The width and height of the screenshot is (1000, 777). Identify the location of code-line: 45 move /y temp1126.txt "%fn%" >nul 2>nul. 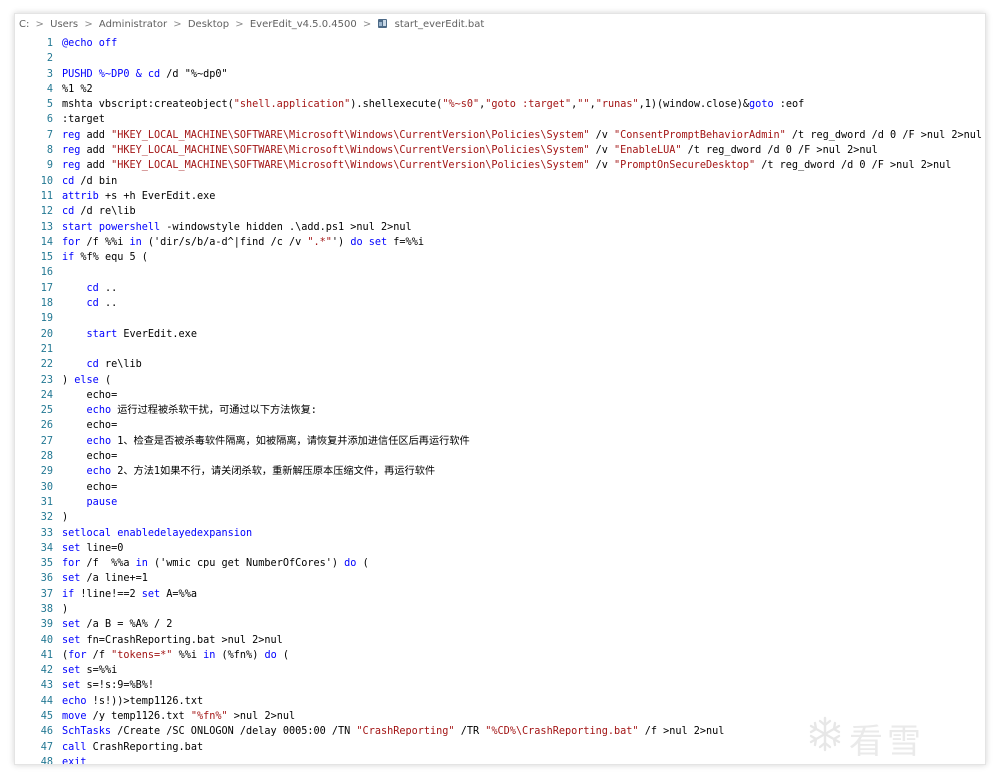
(500, 716).